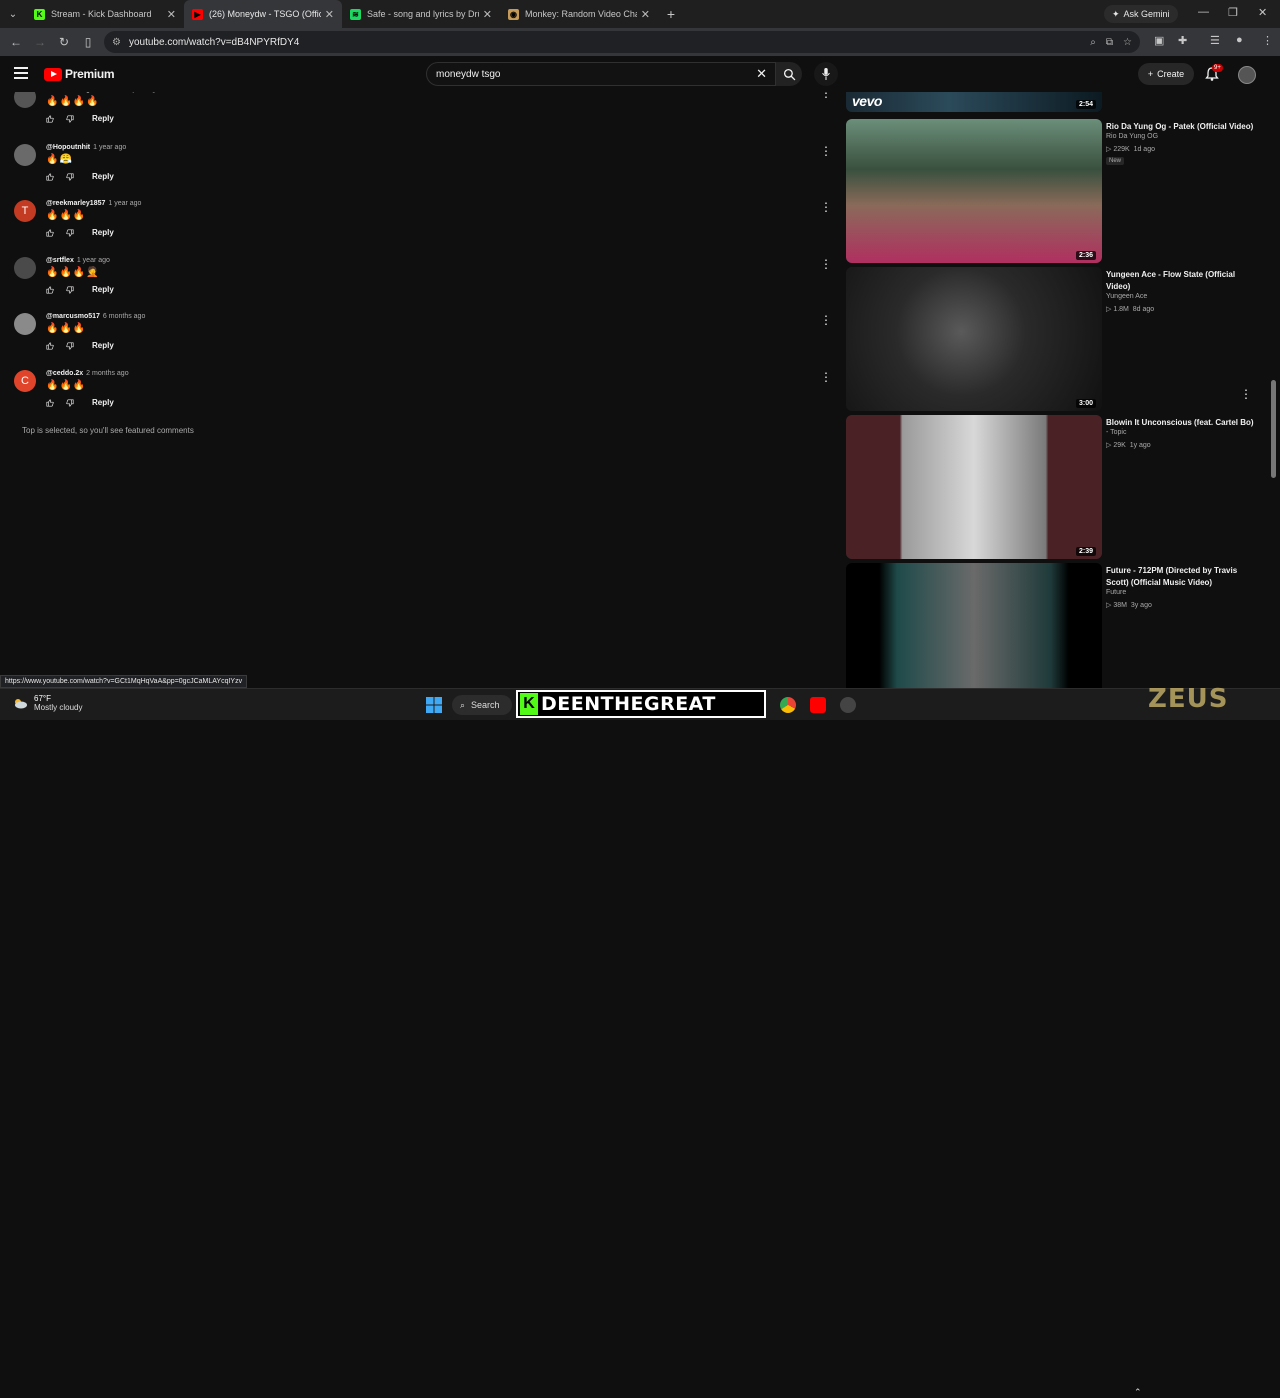  I want to click on browser-tab: K Stream - Kick Dashboard ✕, so click(105, 14).